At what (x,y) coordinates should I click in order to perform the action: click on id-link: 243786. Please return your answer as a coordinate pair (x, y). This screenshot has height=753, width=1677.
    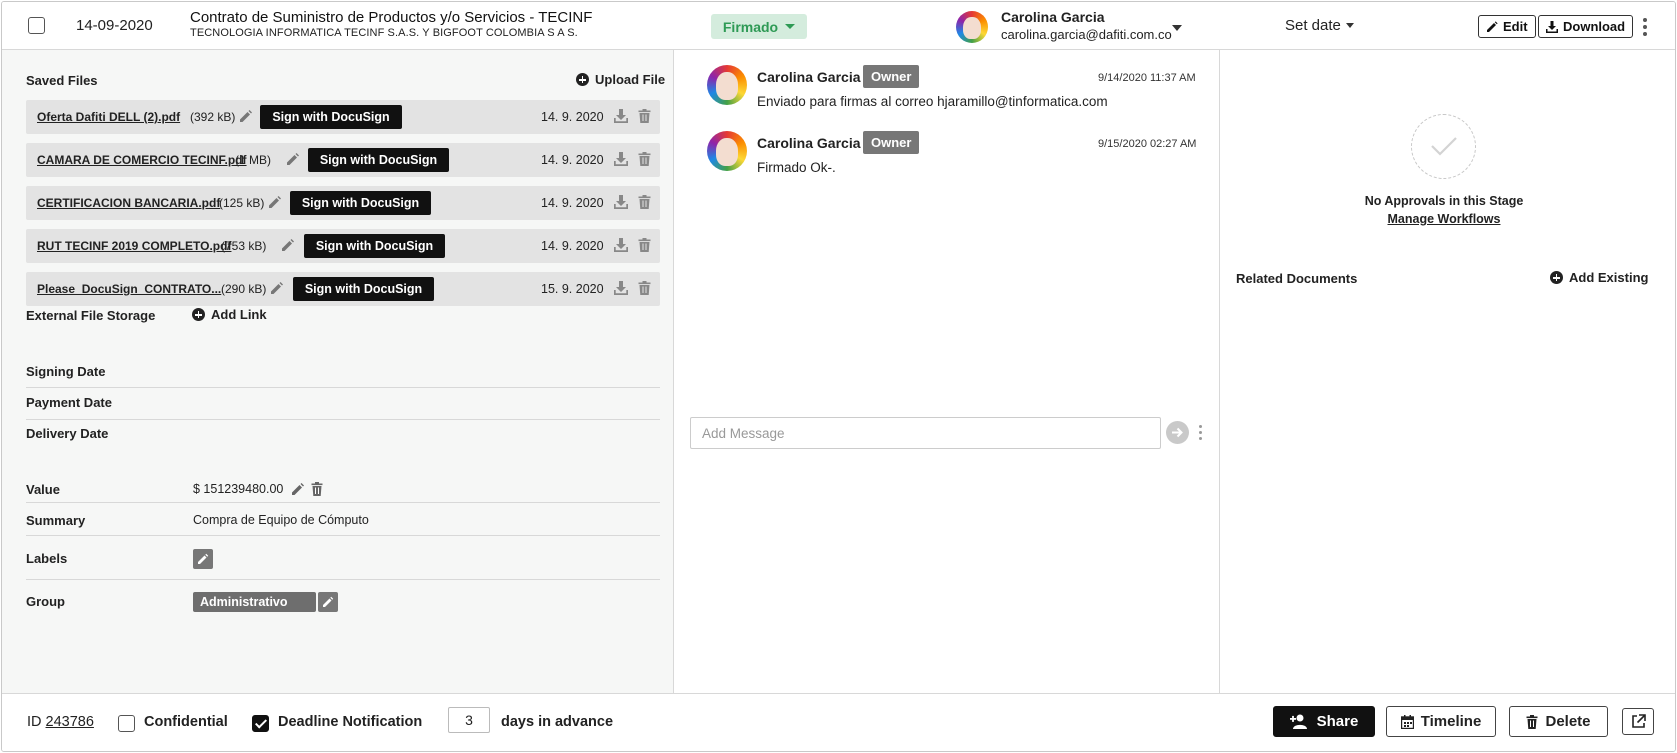
    Looking at the image, I should click on (70, 722).